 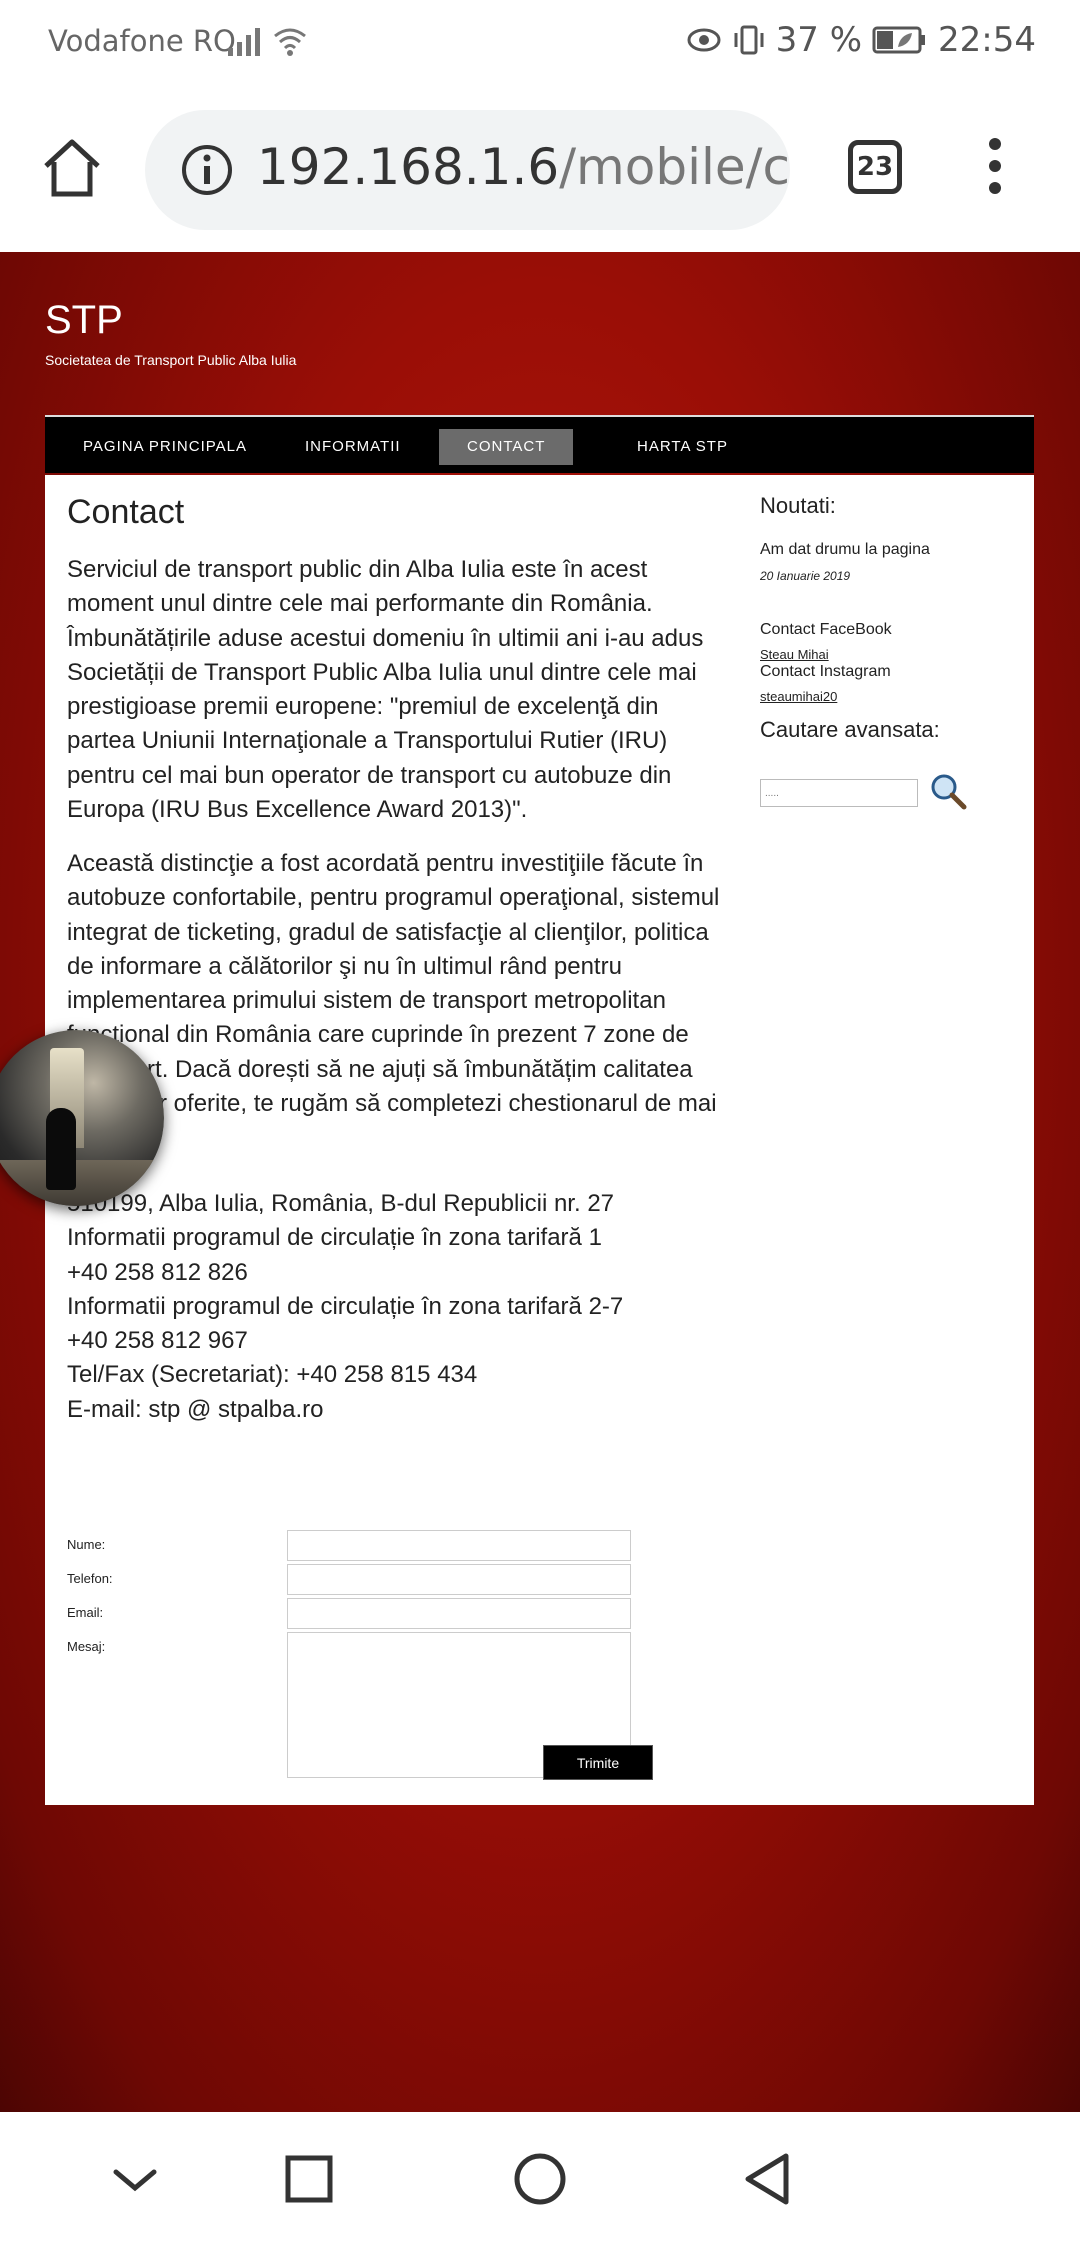 What do you see at coordinates (839, 793) in the screenshot?
I see `search-input` at bounding box center [839, 793].